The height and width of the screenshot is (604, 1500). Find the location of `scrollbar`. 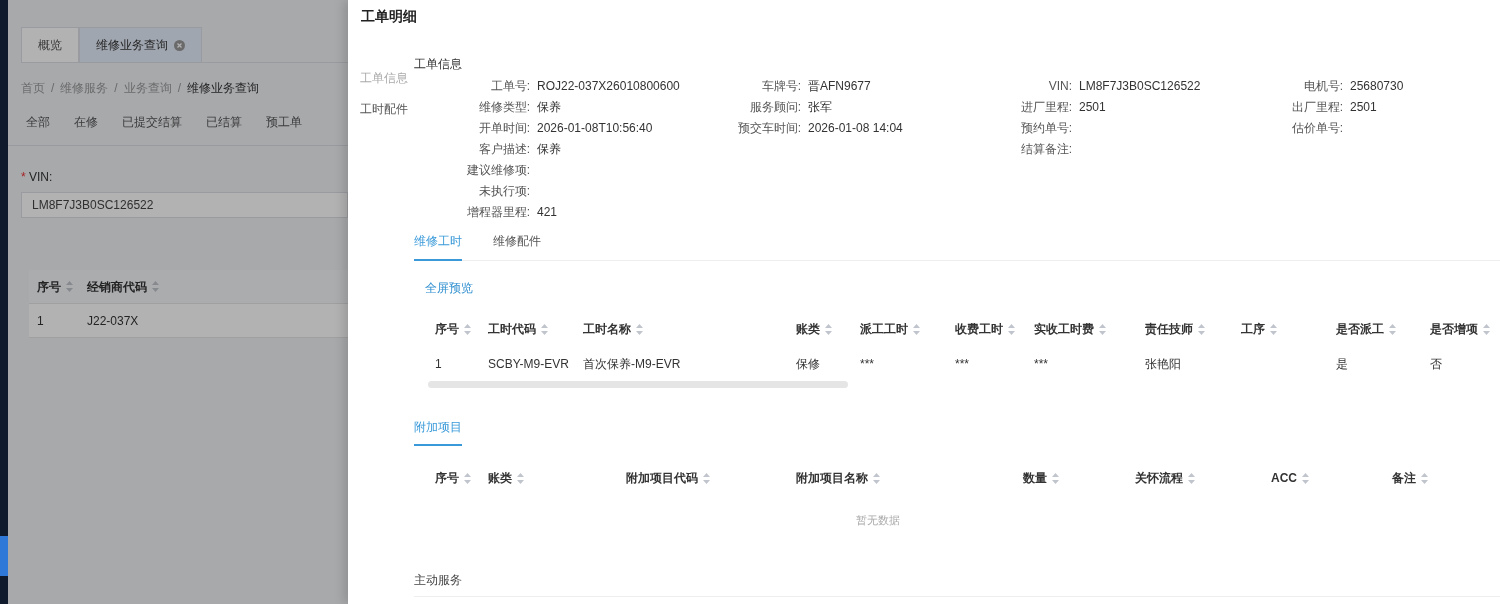

scrollbar is located at coordinates (638, 384).